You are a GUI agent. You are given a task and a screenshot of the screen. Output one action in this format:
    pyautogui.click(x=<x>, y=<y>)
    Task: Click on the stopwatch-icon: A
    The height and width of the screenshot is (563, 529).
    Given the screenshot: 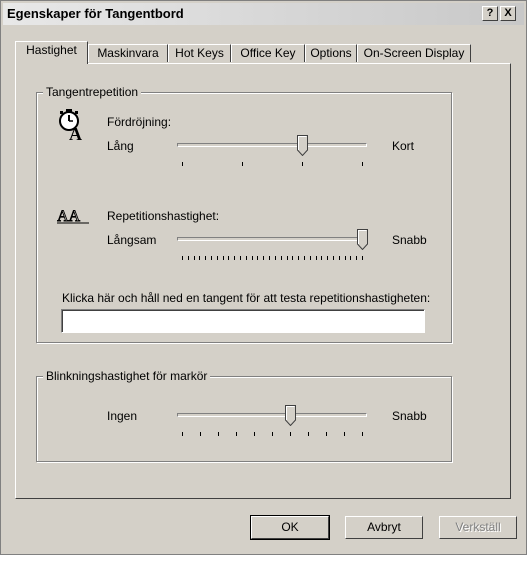 What is the action you would take?
    pyautogui.click(x=70, y=125)
    